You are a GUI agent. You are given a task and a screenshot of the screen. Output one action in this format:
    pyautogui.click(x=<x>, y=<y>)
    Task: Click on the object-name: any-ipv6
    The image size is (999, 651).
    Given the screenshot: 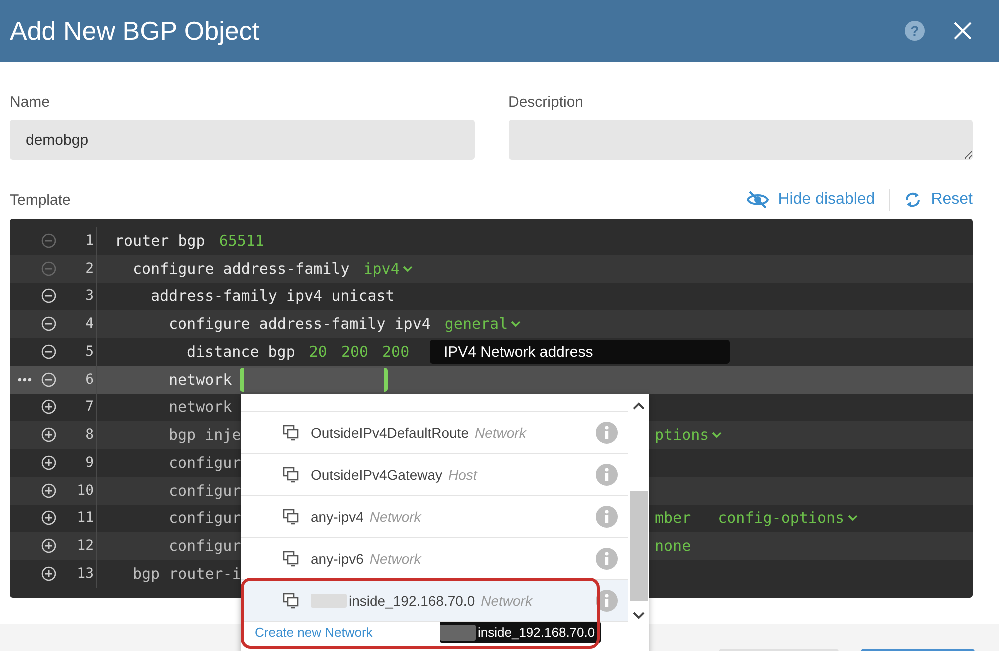 What is the action you would take?
    pyautogui.click(x=337, y=558)
    